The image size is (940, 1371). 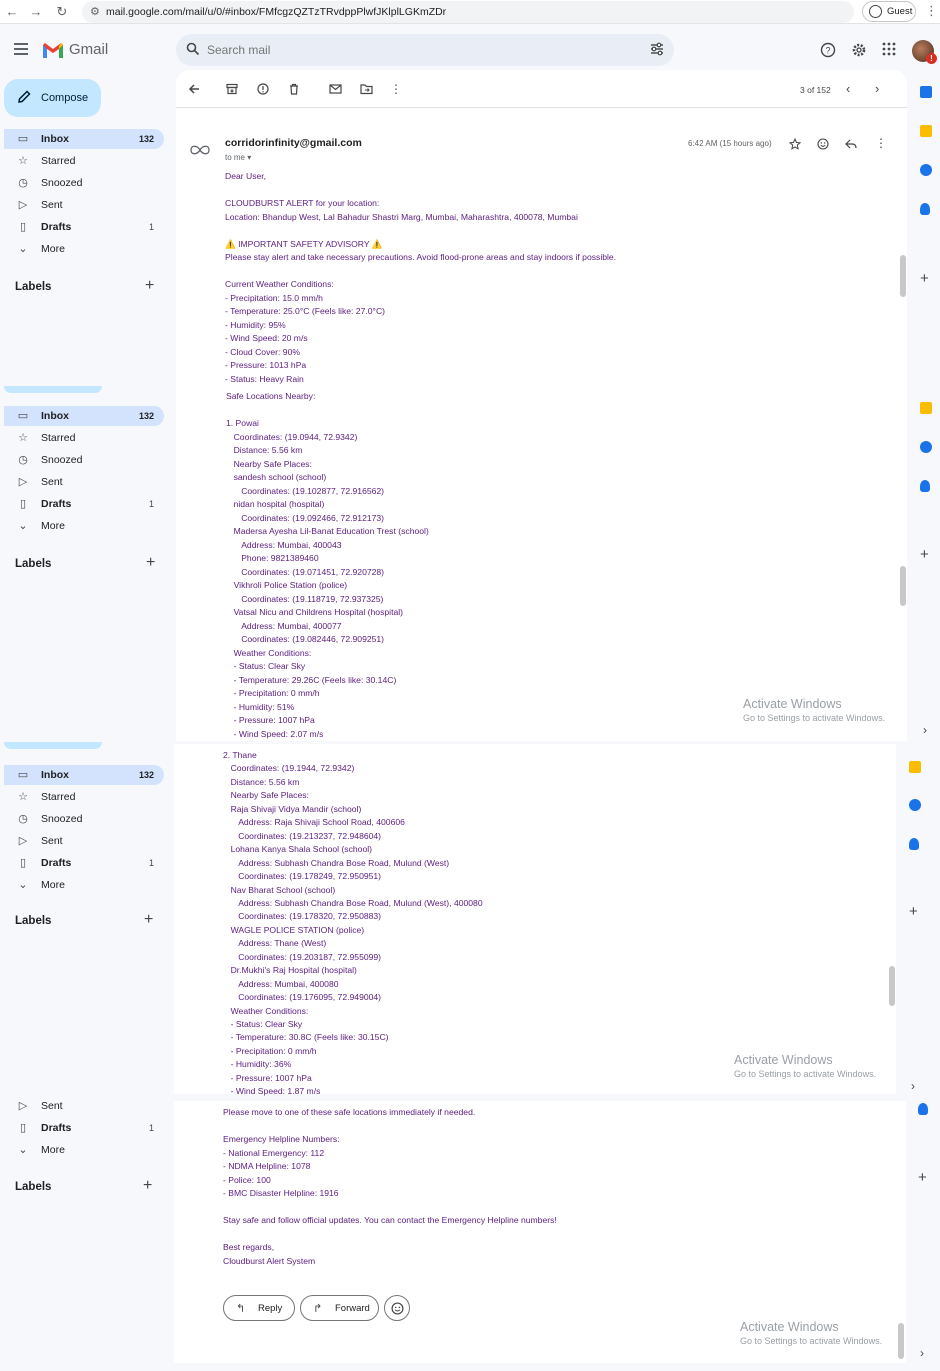 What do you see at coordinates (53, 50) in the screenshot?
I see `gmail-m-icon` at bounding box center [53, 50].